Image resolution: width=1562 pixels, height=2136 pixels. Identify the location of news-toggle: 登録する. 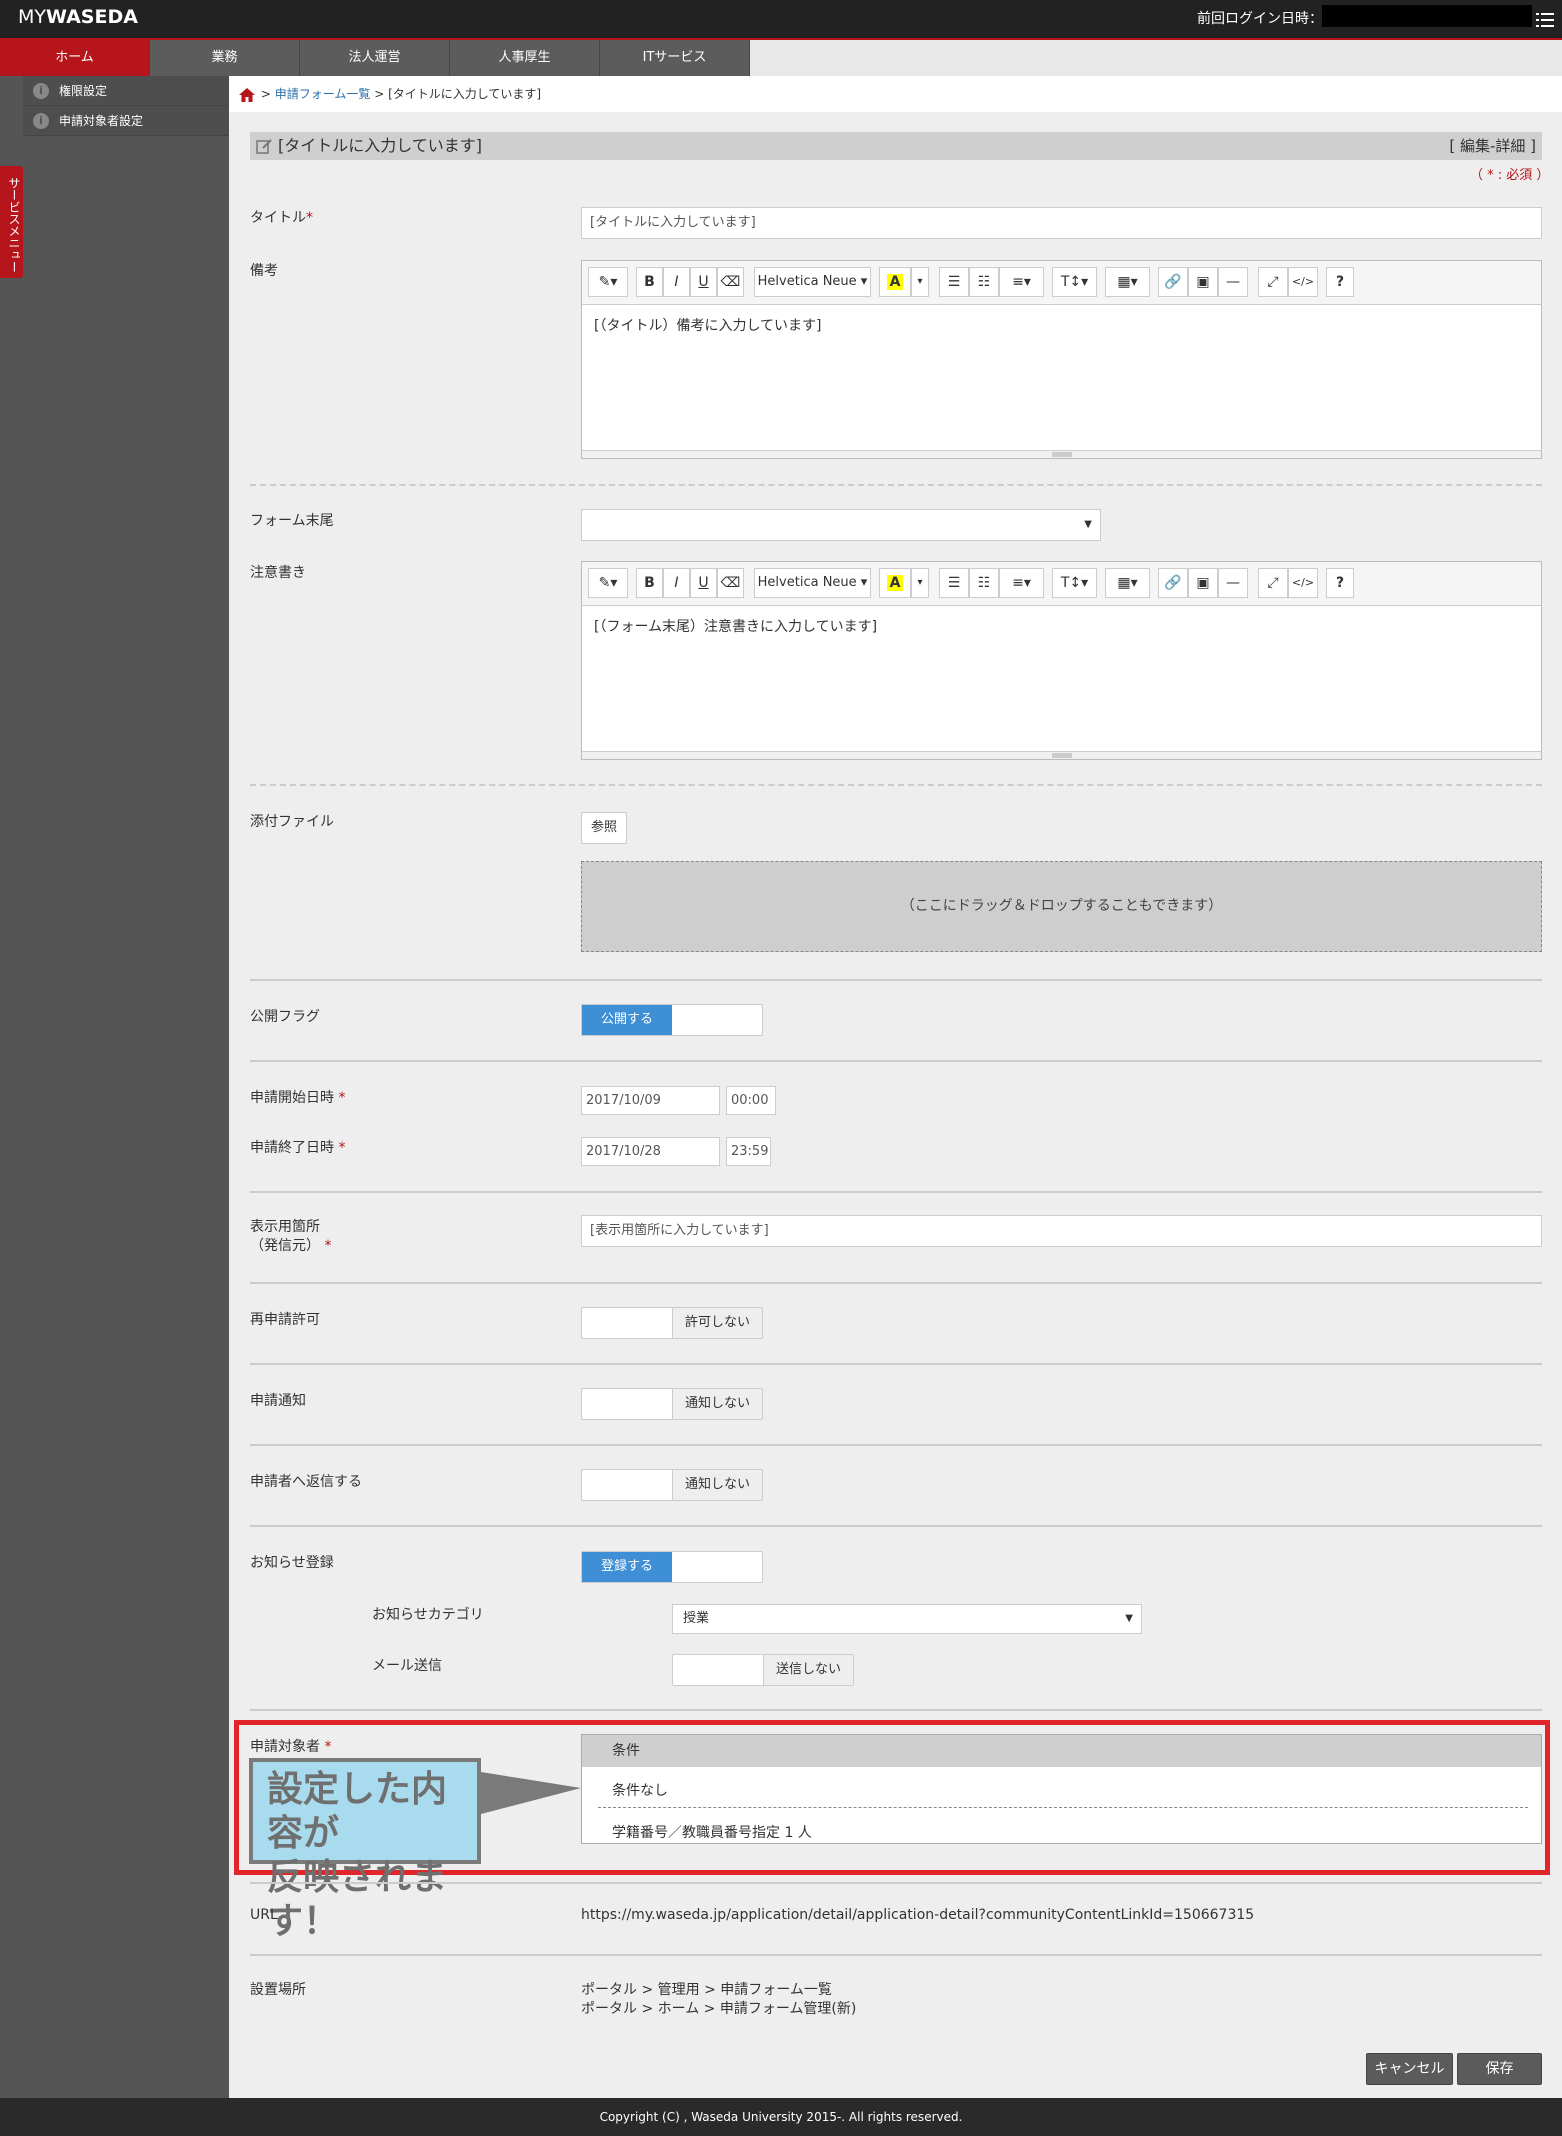
(672, 1567).